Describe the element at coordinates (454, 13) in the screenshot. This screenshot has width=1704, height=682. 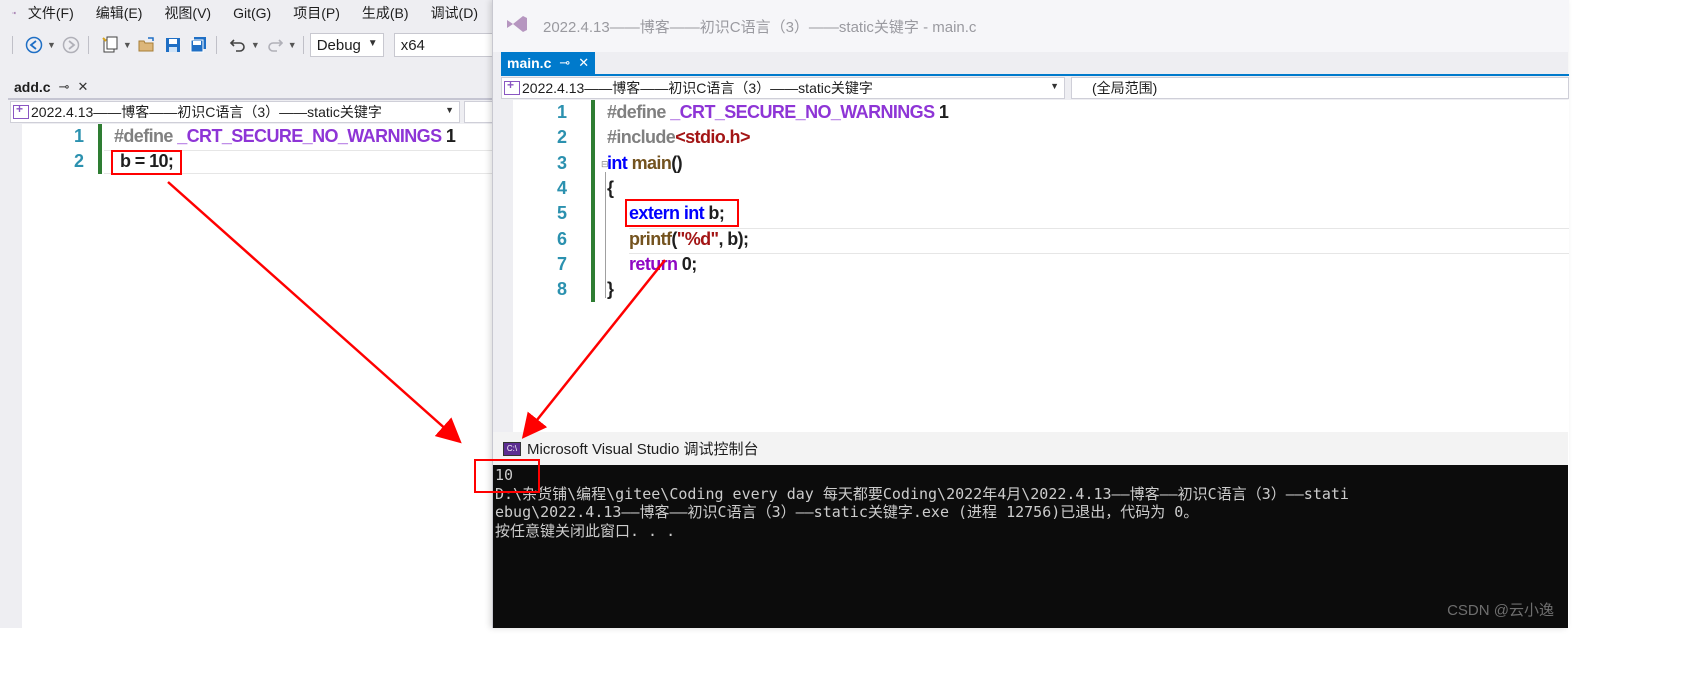
I see `menu-debug: 调试(D)` at that location.